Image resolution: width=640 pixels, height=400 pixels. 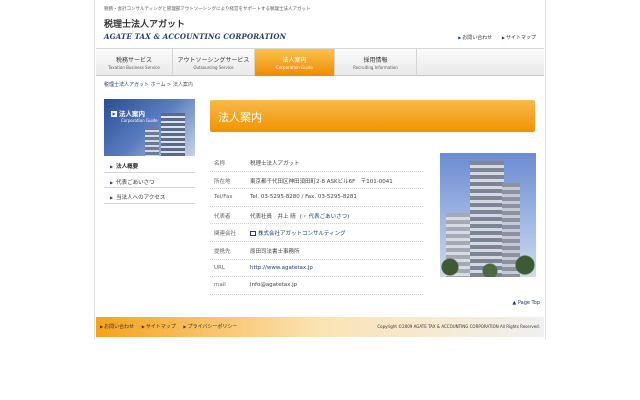 I want to click on header-links: ▶お問い合わせ ▶サイトマップ, so click(x=493, y=37).